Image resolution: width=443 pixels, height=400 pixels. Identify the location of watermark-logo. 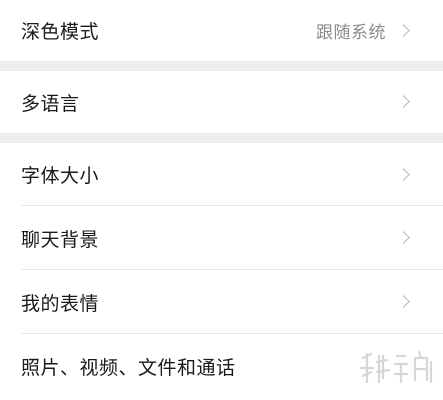
(396, 367).